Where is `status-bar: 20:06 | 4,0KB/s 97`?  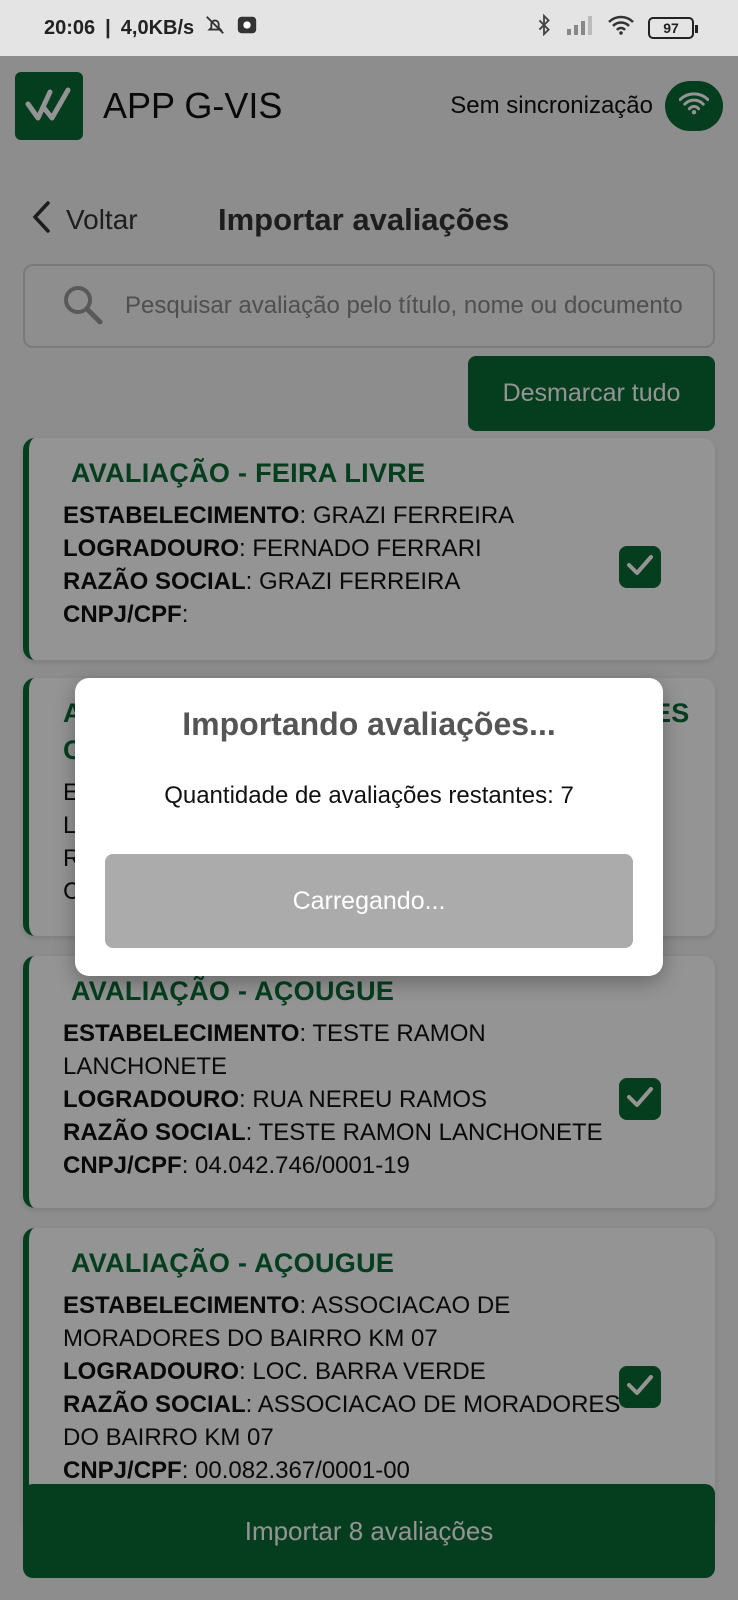
status-bar: 20:06 | 4,0KB/s 97 is located at coordinates (369, 28).